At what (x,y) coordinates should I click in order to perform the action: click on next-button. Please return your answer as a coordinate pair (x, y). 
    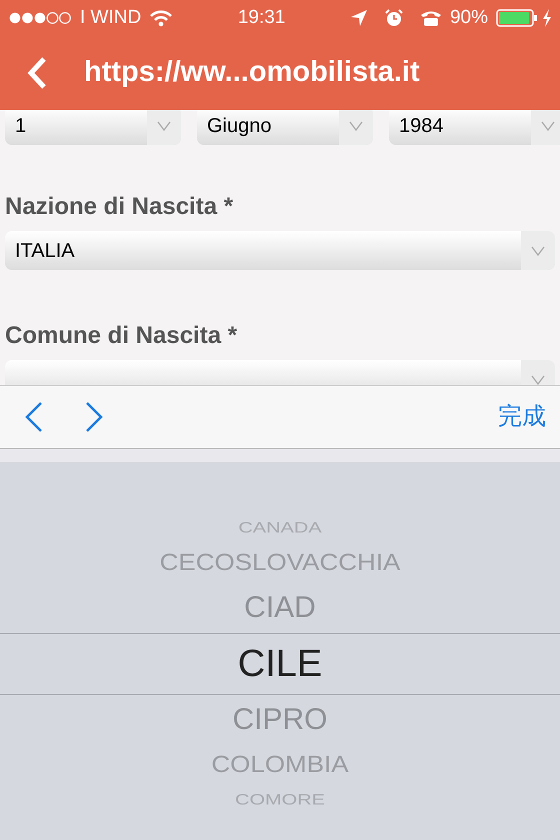
    Looking at the image, I should click on (94, 417).